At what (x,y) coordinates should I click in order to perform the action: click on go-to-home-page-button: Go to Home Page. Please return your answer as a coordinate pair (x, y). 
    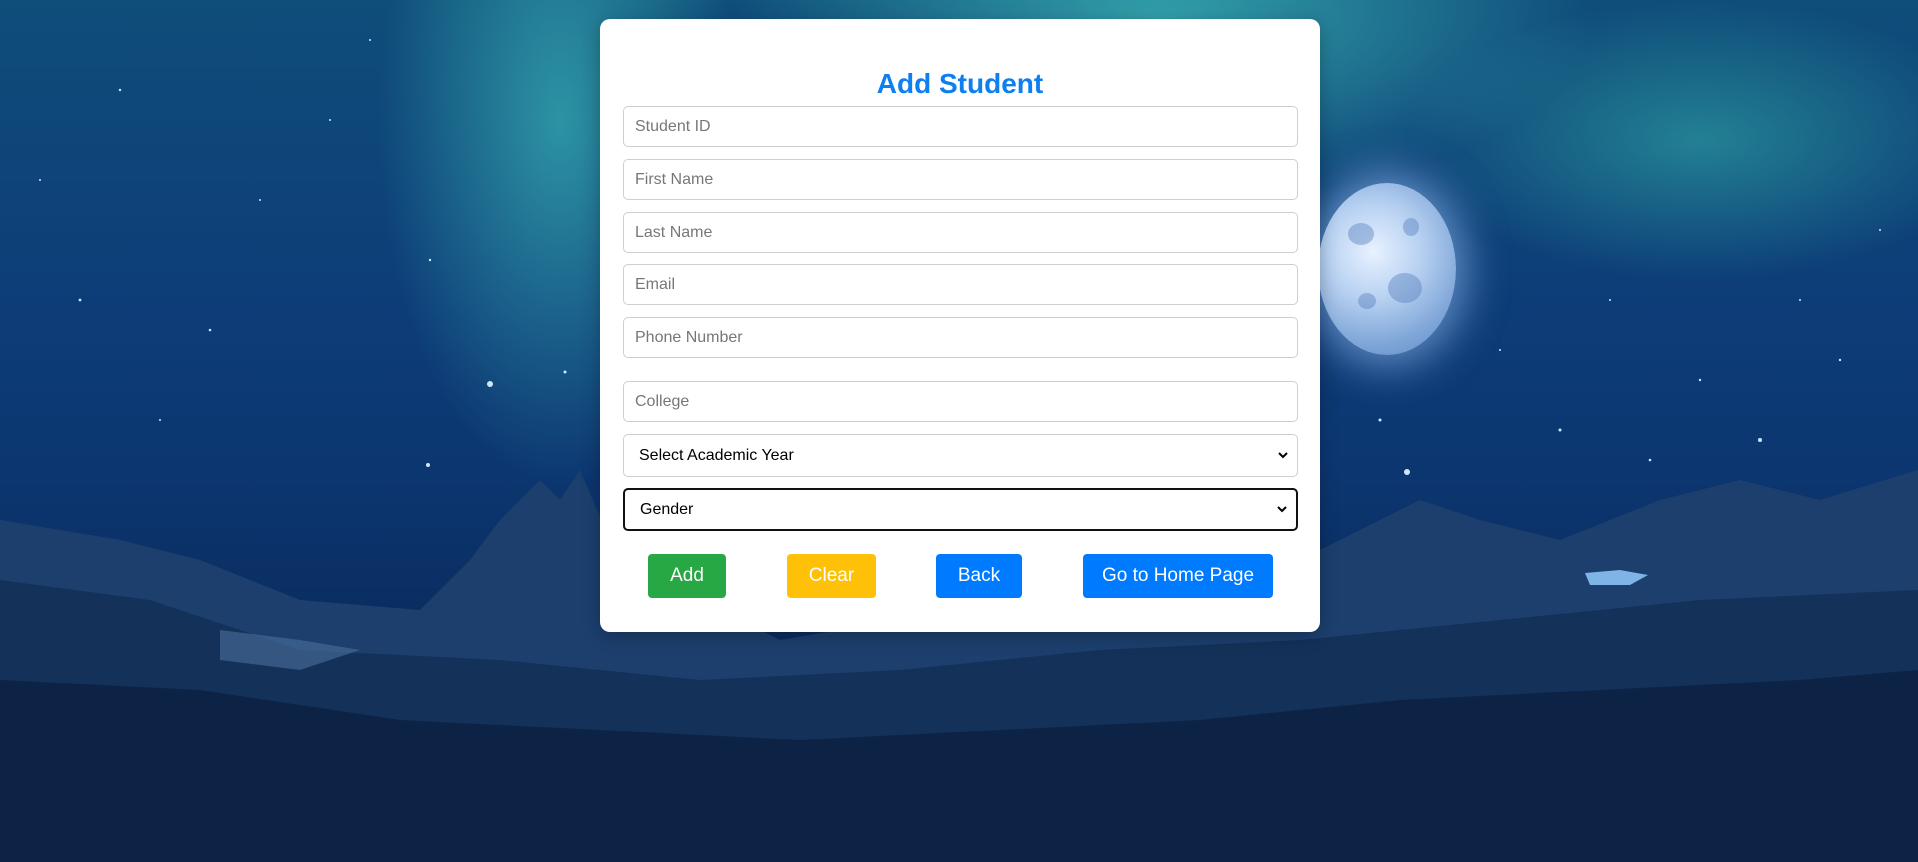
    Looking at the image, I should click on (1178, 576).